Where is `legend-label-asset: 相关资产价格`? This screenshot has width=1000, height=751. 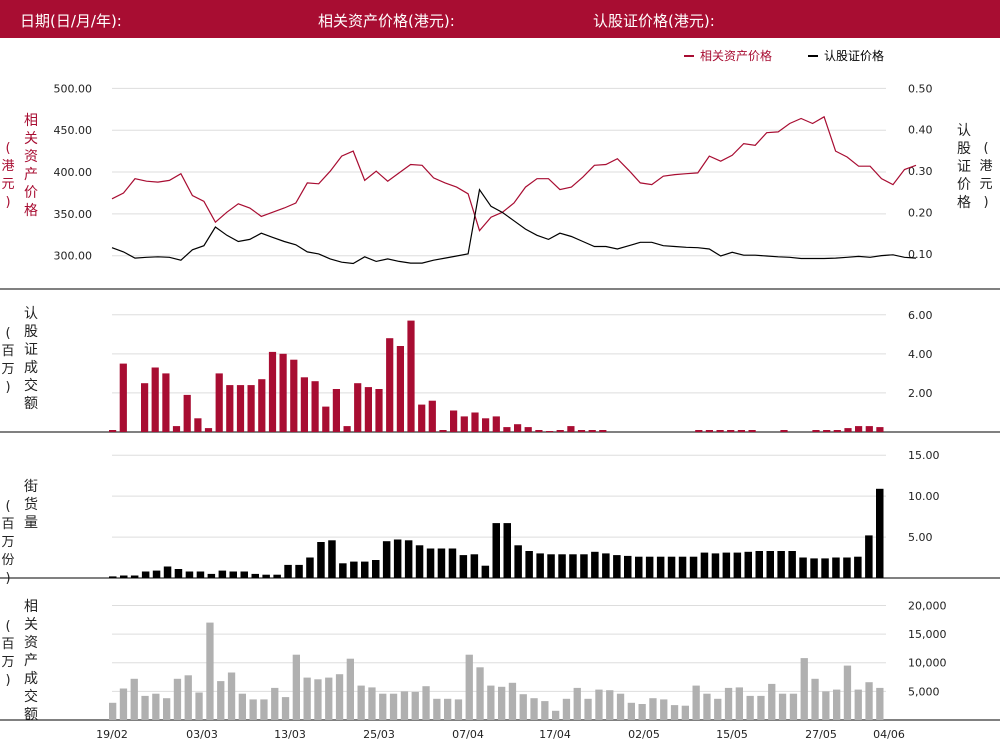 legend-label-asset: 相关资产价格 is located at coordinates (736, 55).